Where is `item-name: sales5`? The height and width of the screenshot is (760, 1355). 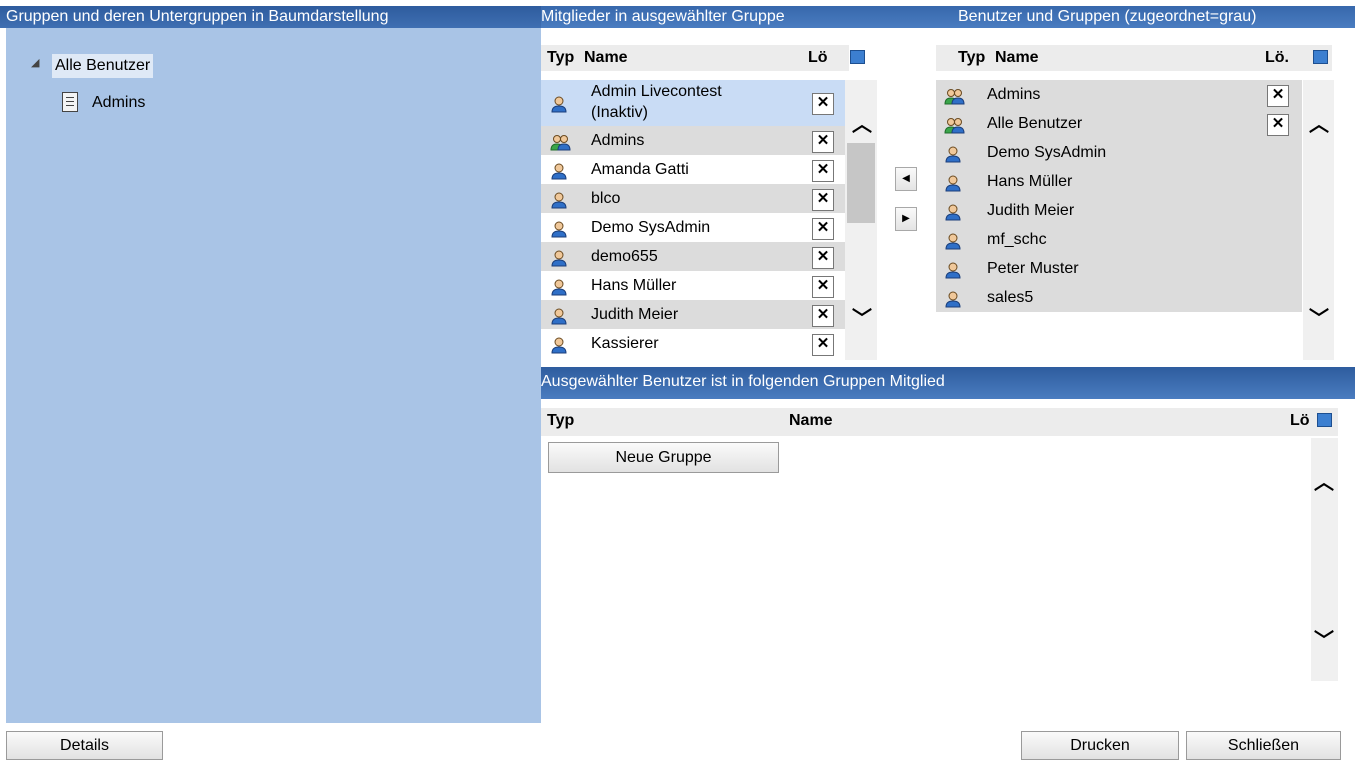
item-name: sales5 is located at coordinates (1010, 297).